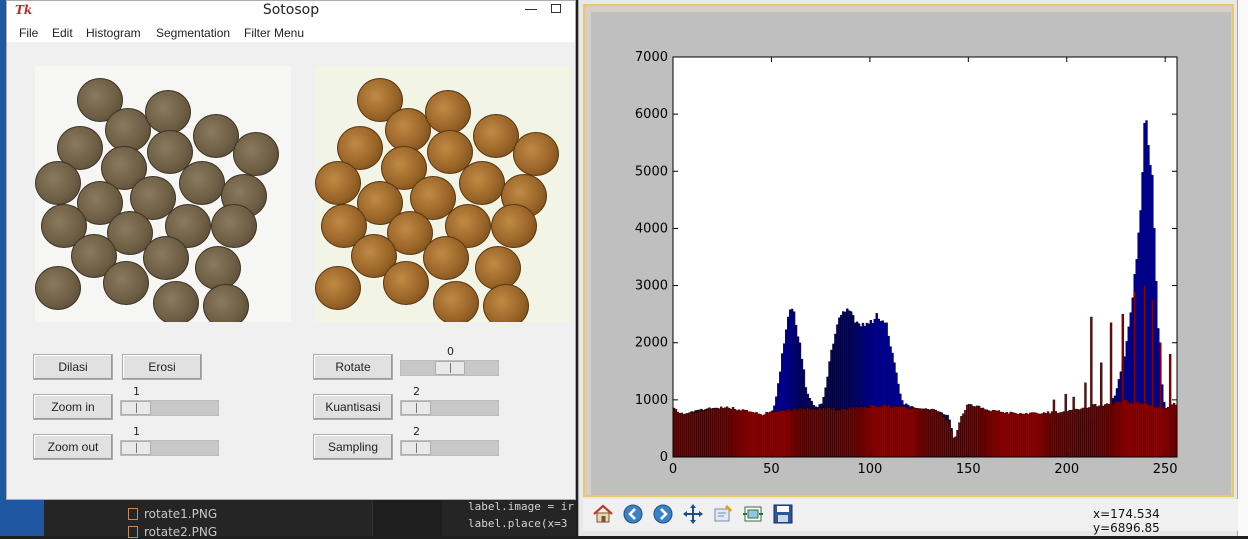 The height and width of the screenshot is (539, 1248). What do you see at coordinates (169, 448) in the screenshot?
I see `zoom-out-slider` at bounding box center [169, 448].